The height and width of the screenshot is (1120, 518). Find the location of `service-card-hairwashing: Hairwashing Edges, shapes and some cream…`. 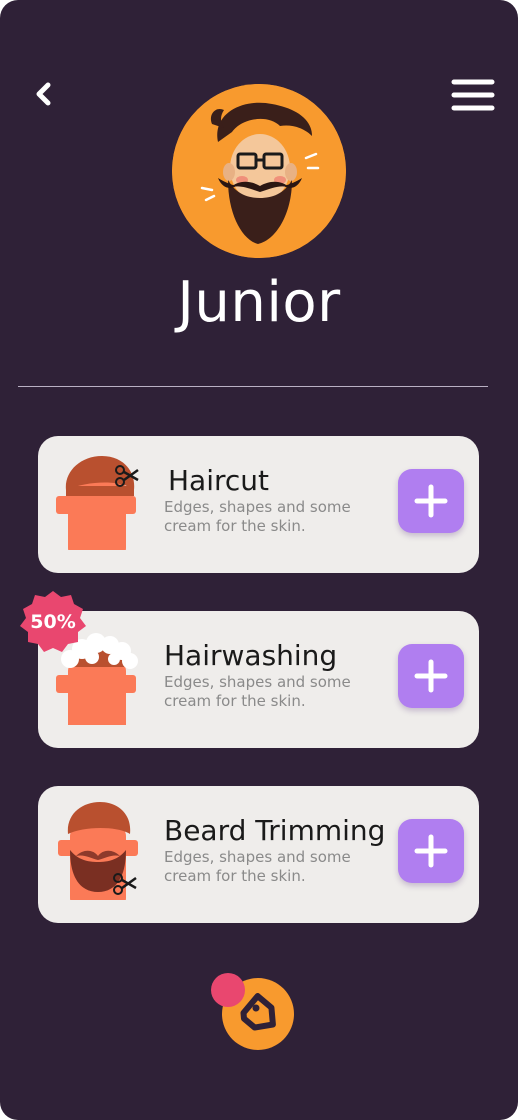

service-card-hairwashing: Hairwashing Edges, shapes and some cream… is located at coordinates (258, 679).